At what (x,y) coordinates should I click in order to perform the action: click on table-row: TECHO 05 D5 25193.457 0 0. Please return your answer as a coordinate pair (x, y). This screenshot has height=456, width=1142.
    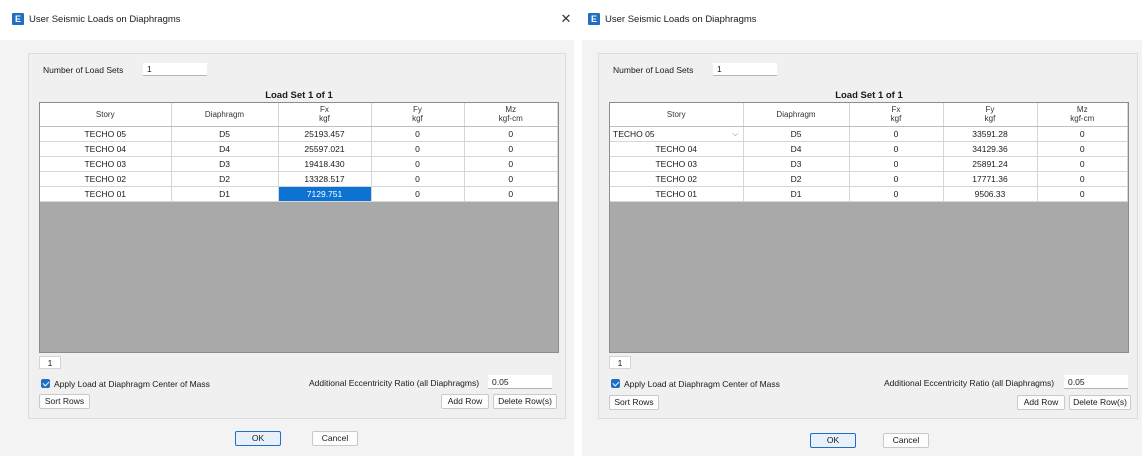
    Looking at the image, I should click on (299, 134).